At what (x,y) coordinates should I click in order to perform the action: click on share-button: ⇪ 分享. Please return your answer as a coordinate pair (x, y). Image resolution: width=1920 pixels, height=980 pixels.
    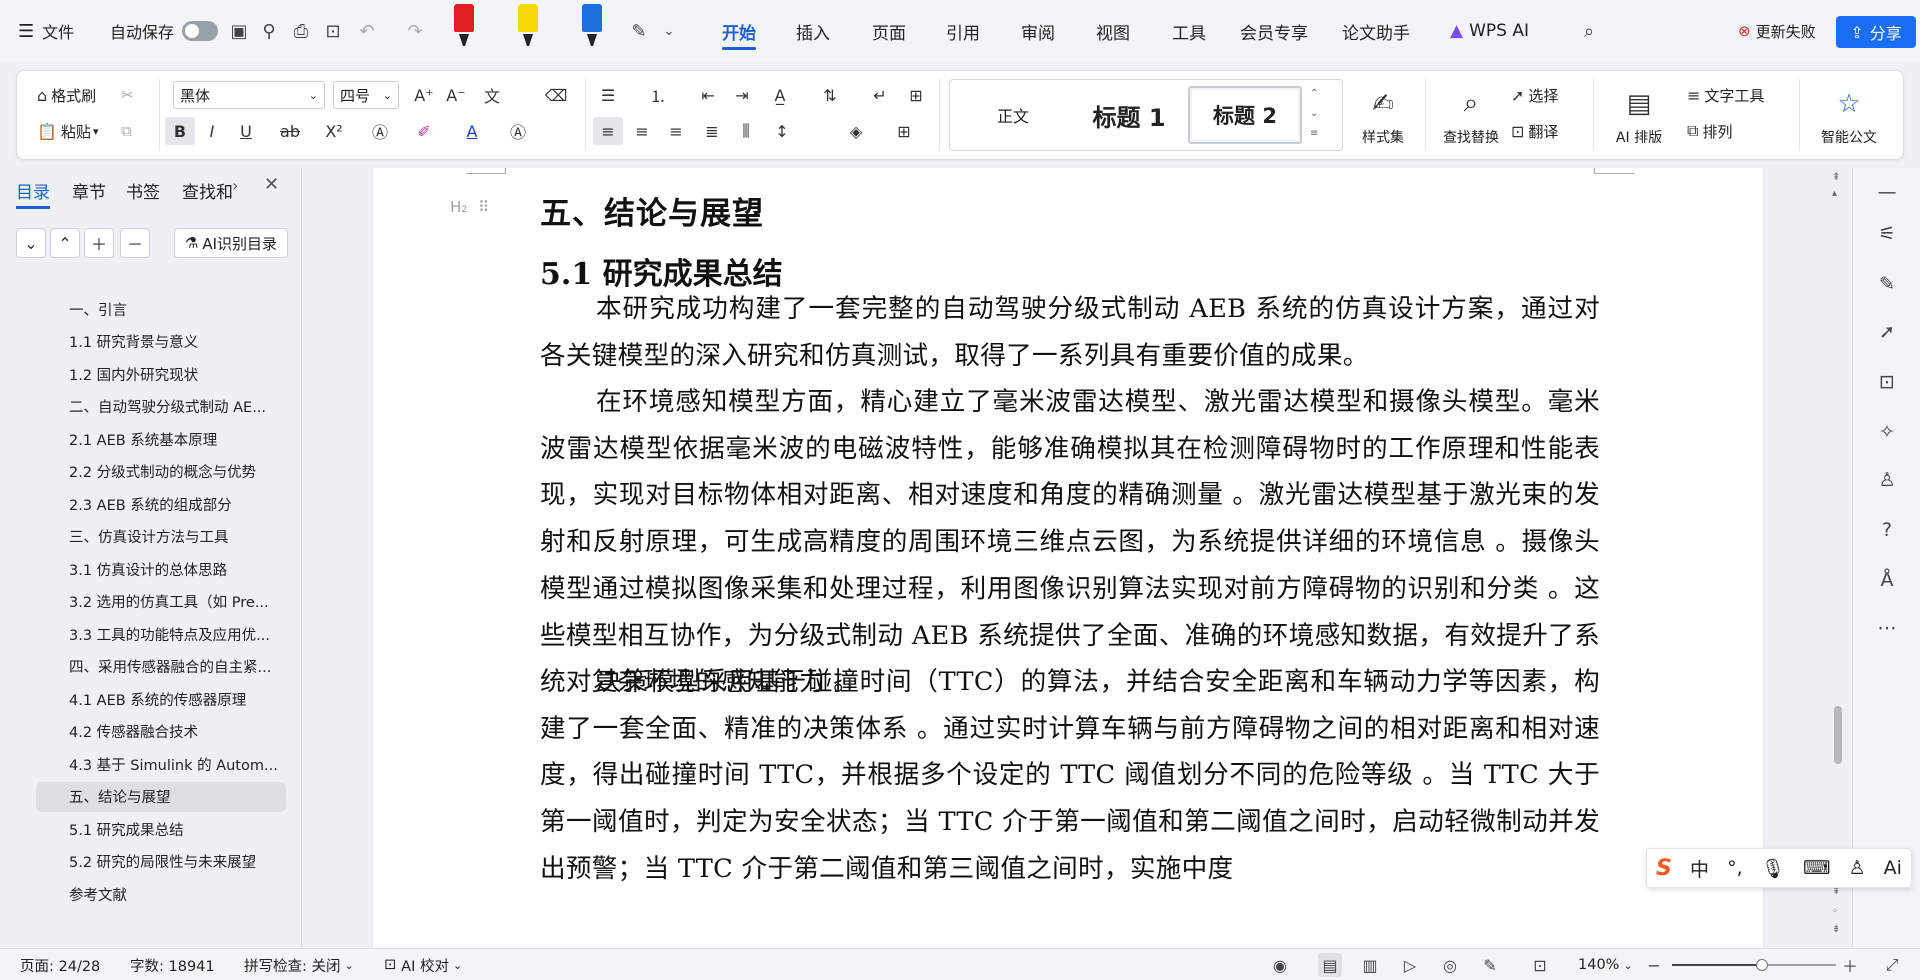
    Looking at the image, I should click on (1876, 32).